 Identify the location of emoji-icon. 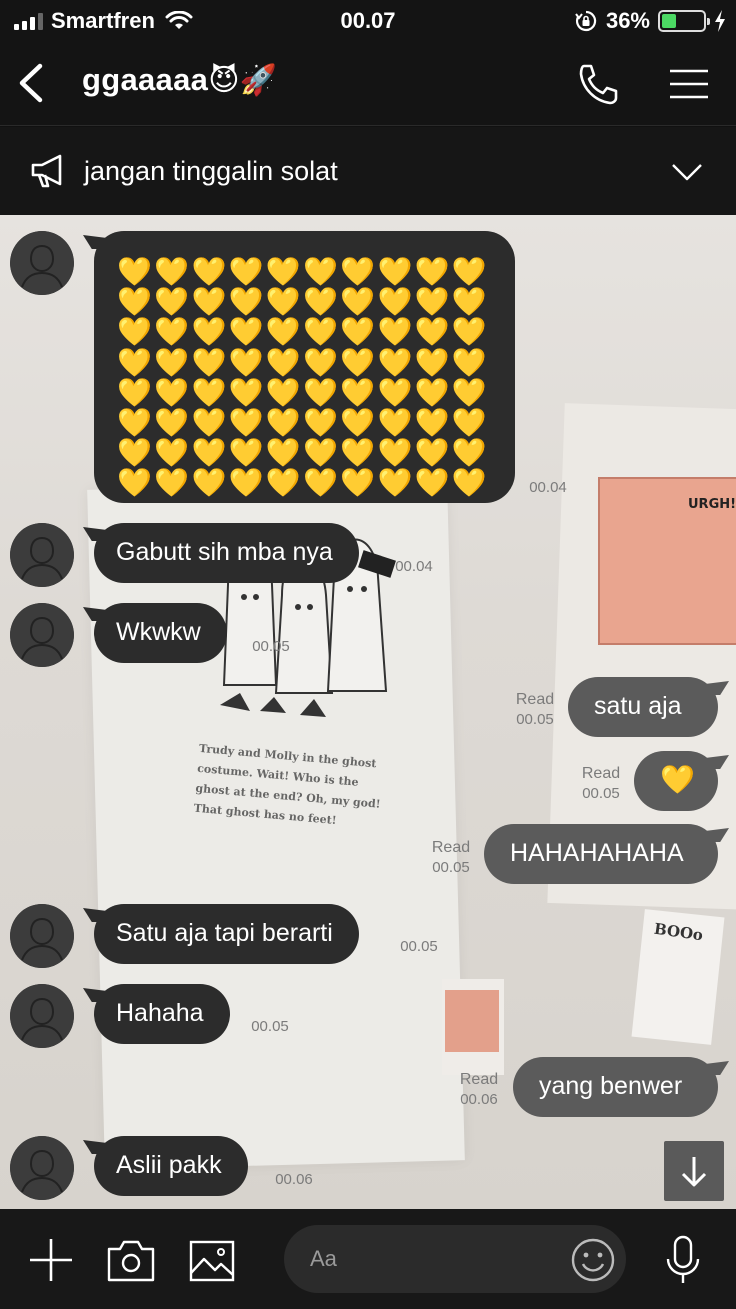
(593, 1260).